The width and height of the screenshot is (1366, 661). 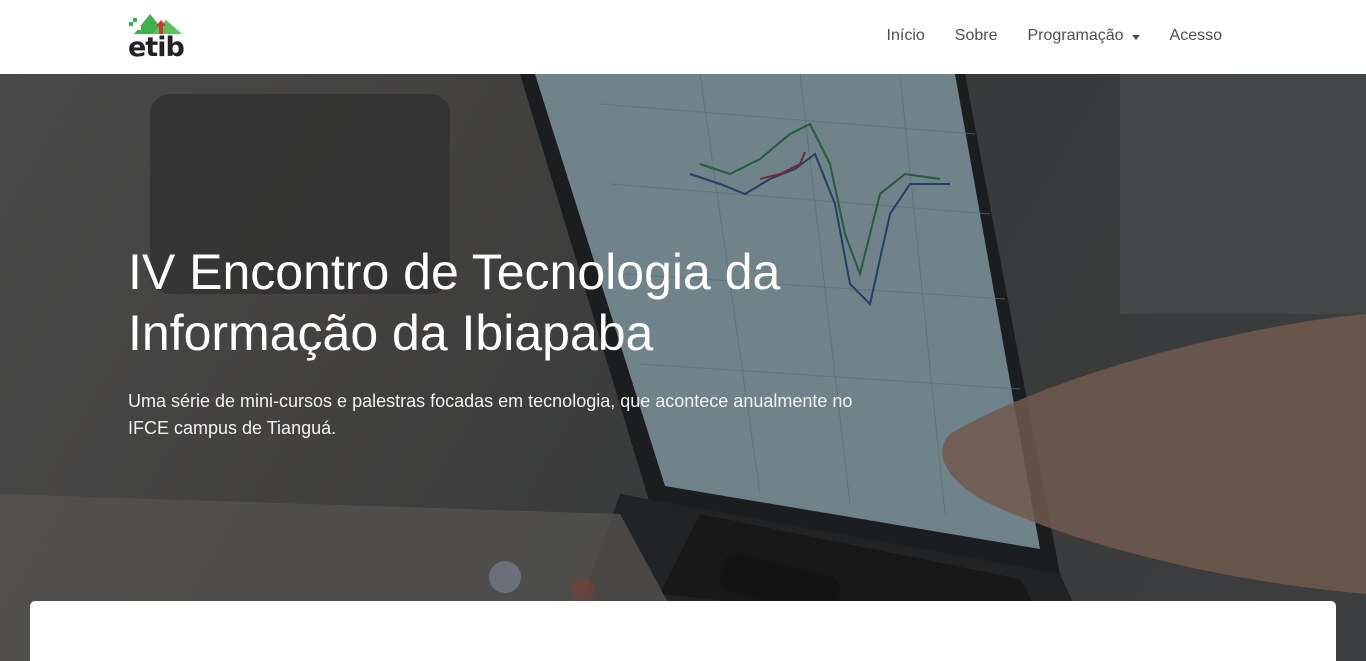 What do you see at coordinates (906, 36) in the screenshot?
I see `nav-inicio: Início` at bounding box center [906, 36].